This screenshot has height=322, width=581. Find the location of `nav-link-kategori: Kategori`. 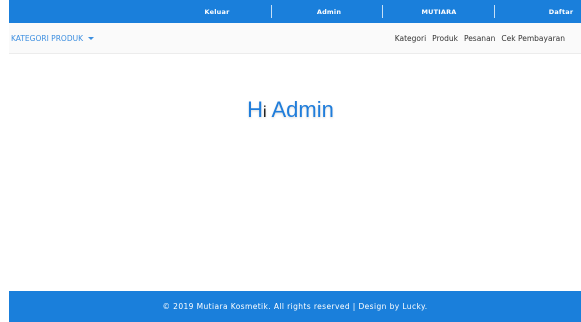

nav-link-kategori: Kategori is located at coordinates (410, 38).